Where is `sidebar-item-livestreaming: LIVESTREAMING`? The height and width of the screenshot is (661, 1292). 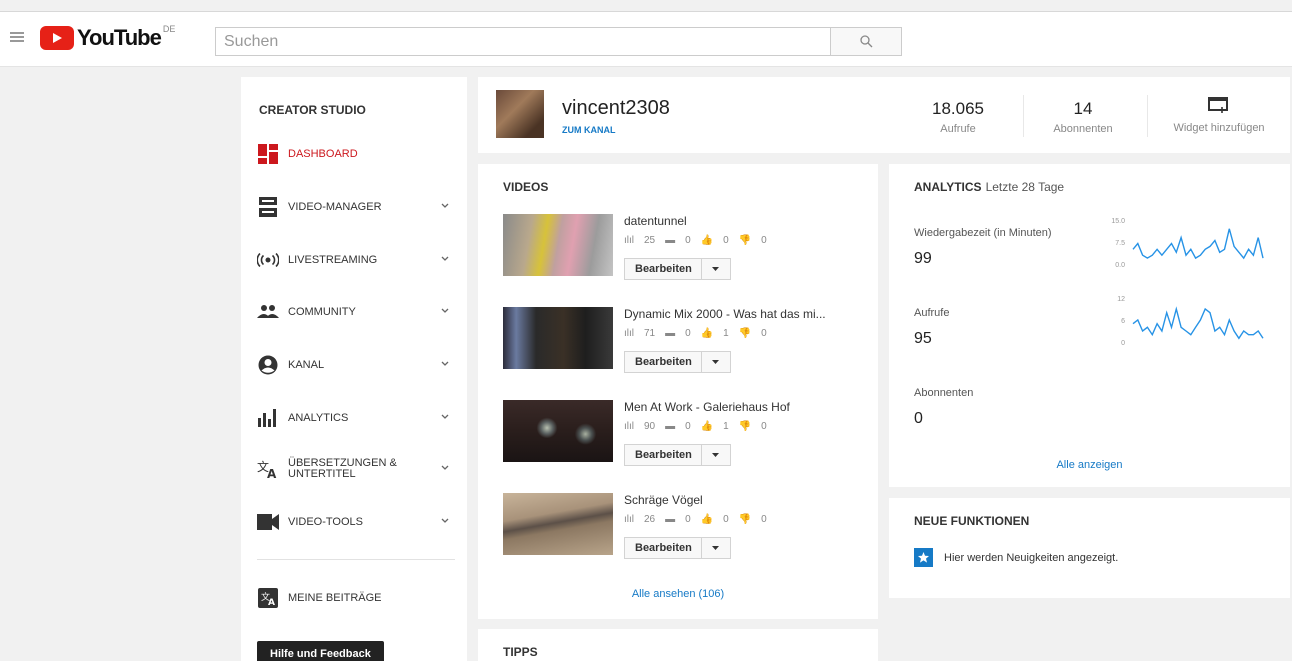
sidebar-item-livestreaming: LIVESTREAMING is located at coordinates (357, 260).